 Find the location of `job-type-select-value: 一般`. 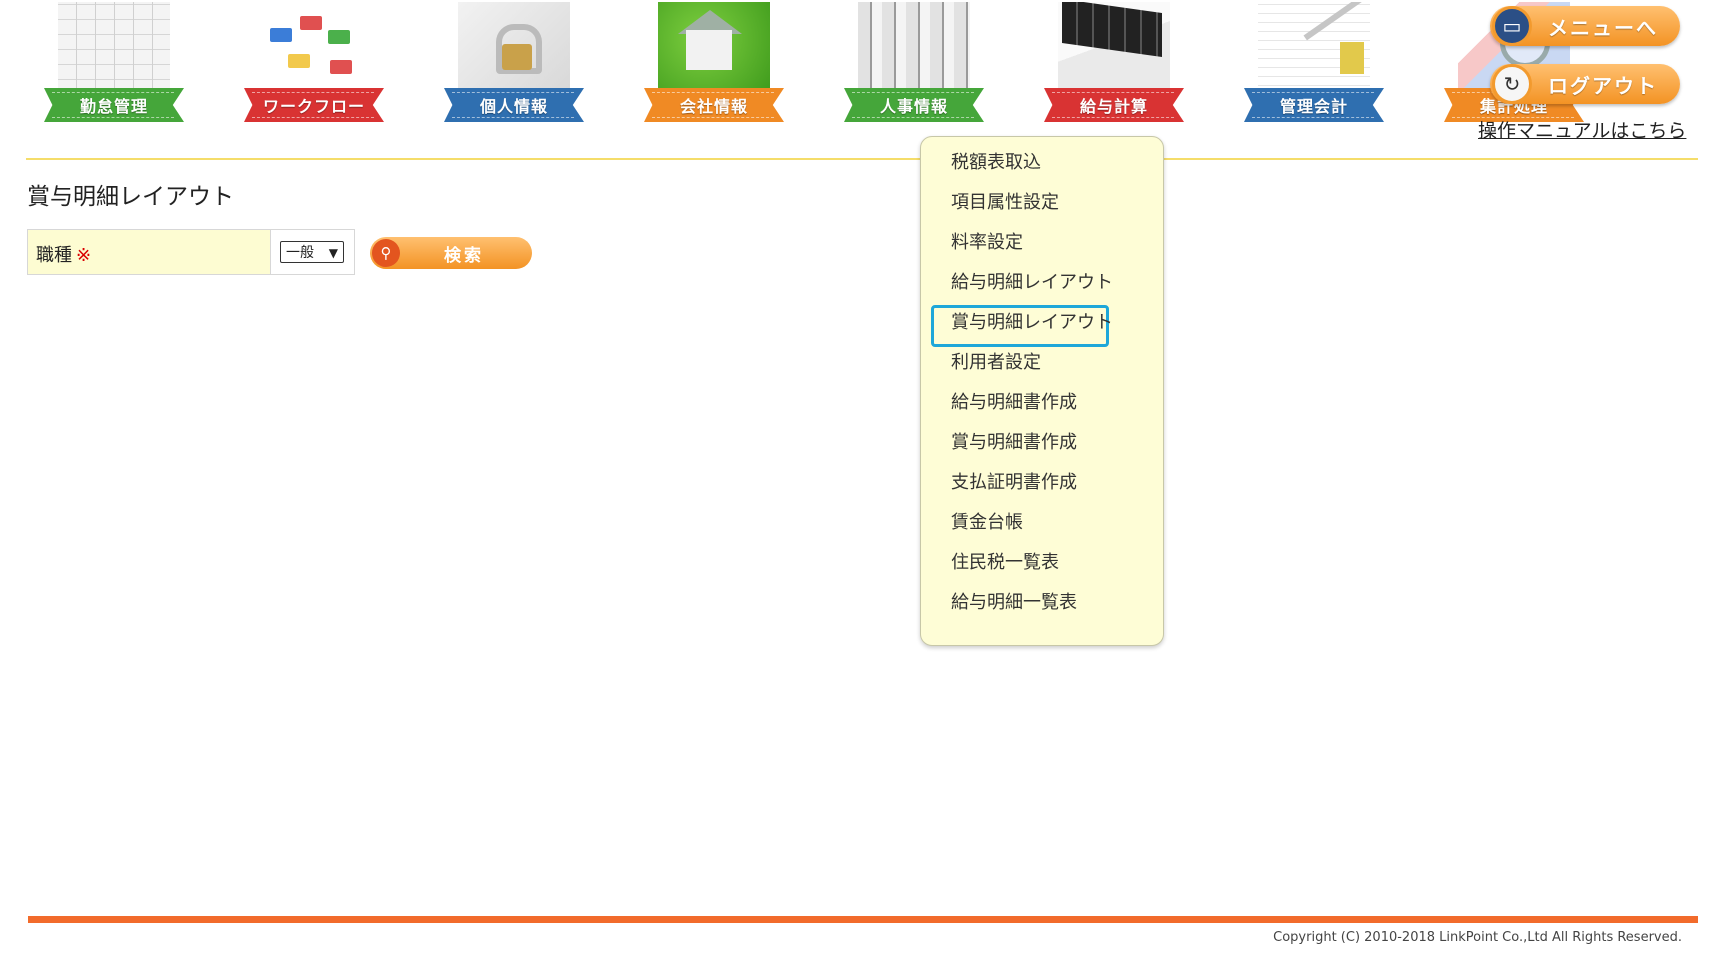

job-type-select-value: 一般 is located at coordinates (300, 253).